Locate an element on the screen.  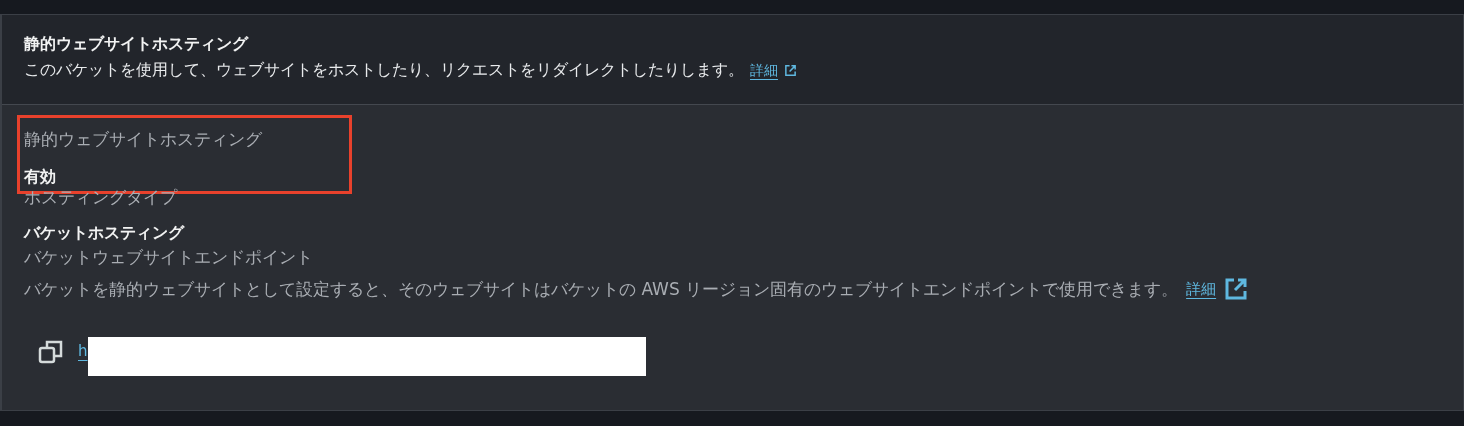
field-label: 静的ウェブサイトホスティング is located at coordinates (143, 139).